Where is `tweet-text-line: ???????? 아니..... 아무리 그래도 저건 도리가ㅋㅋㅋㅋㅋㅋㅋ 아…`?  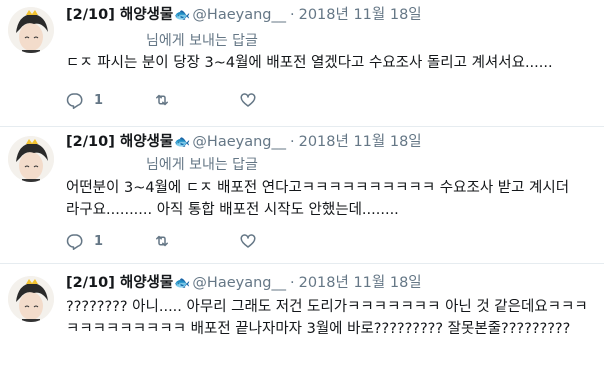 tweet-text-line: ???????? 아니..... 아무리 그래도 저건 도리가ㅋㅋㅋㅋㅋㅋㅋ 아… is located at coordinates (327, 307).